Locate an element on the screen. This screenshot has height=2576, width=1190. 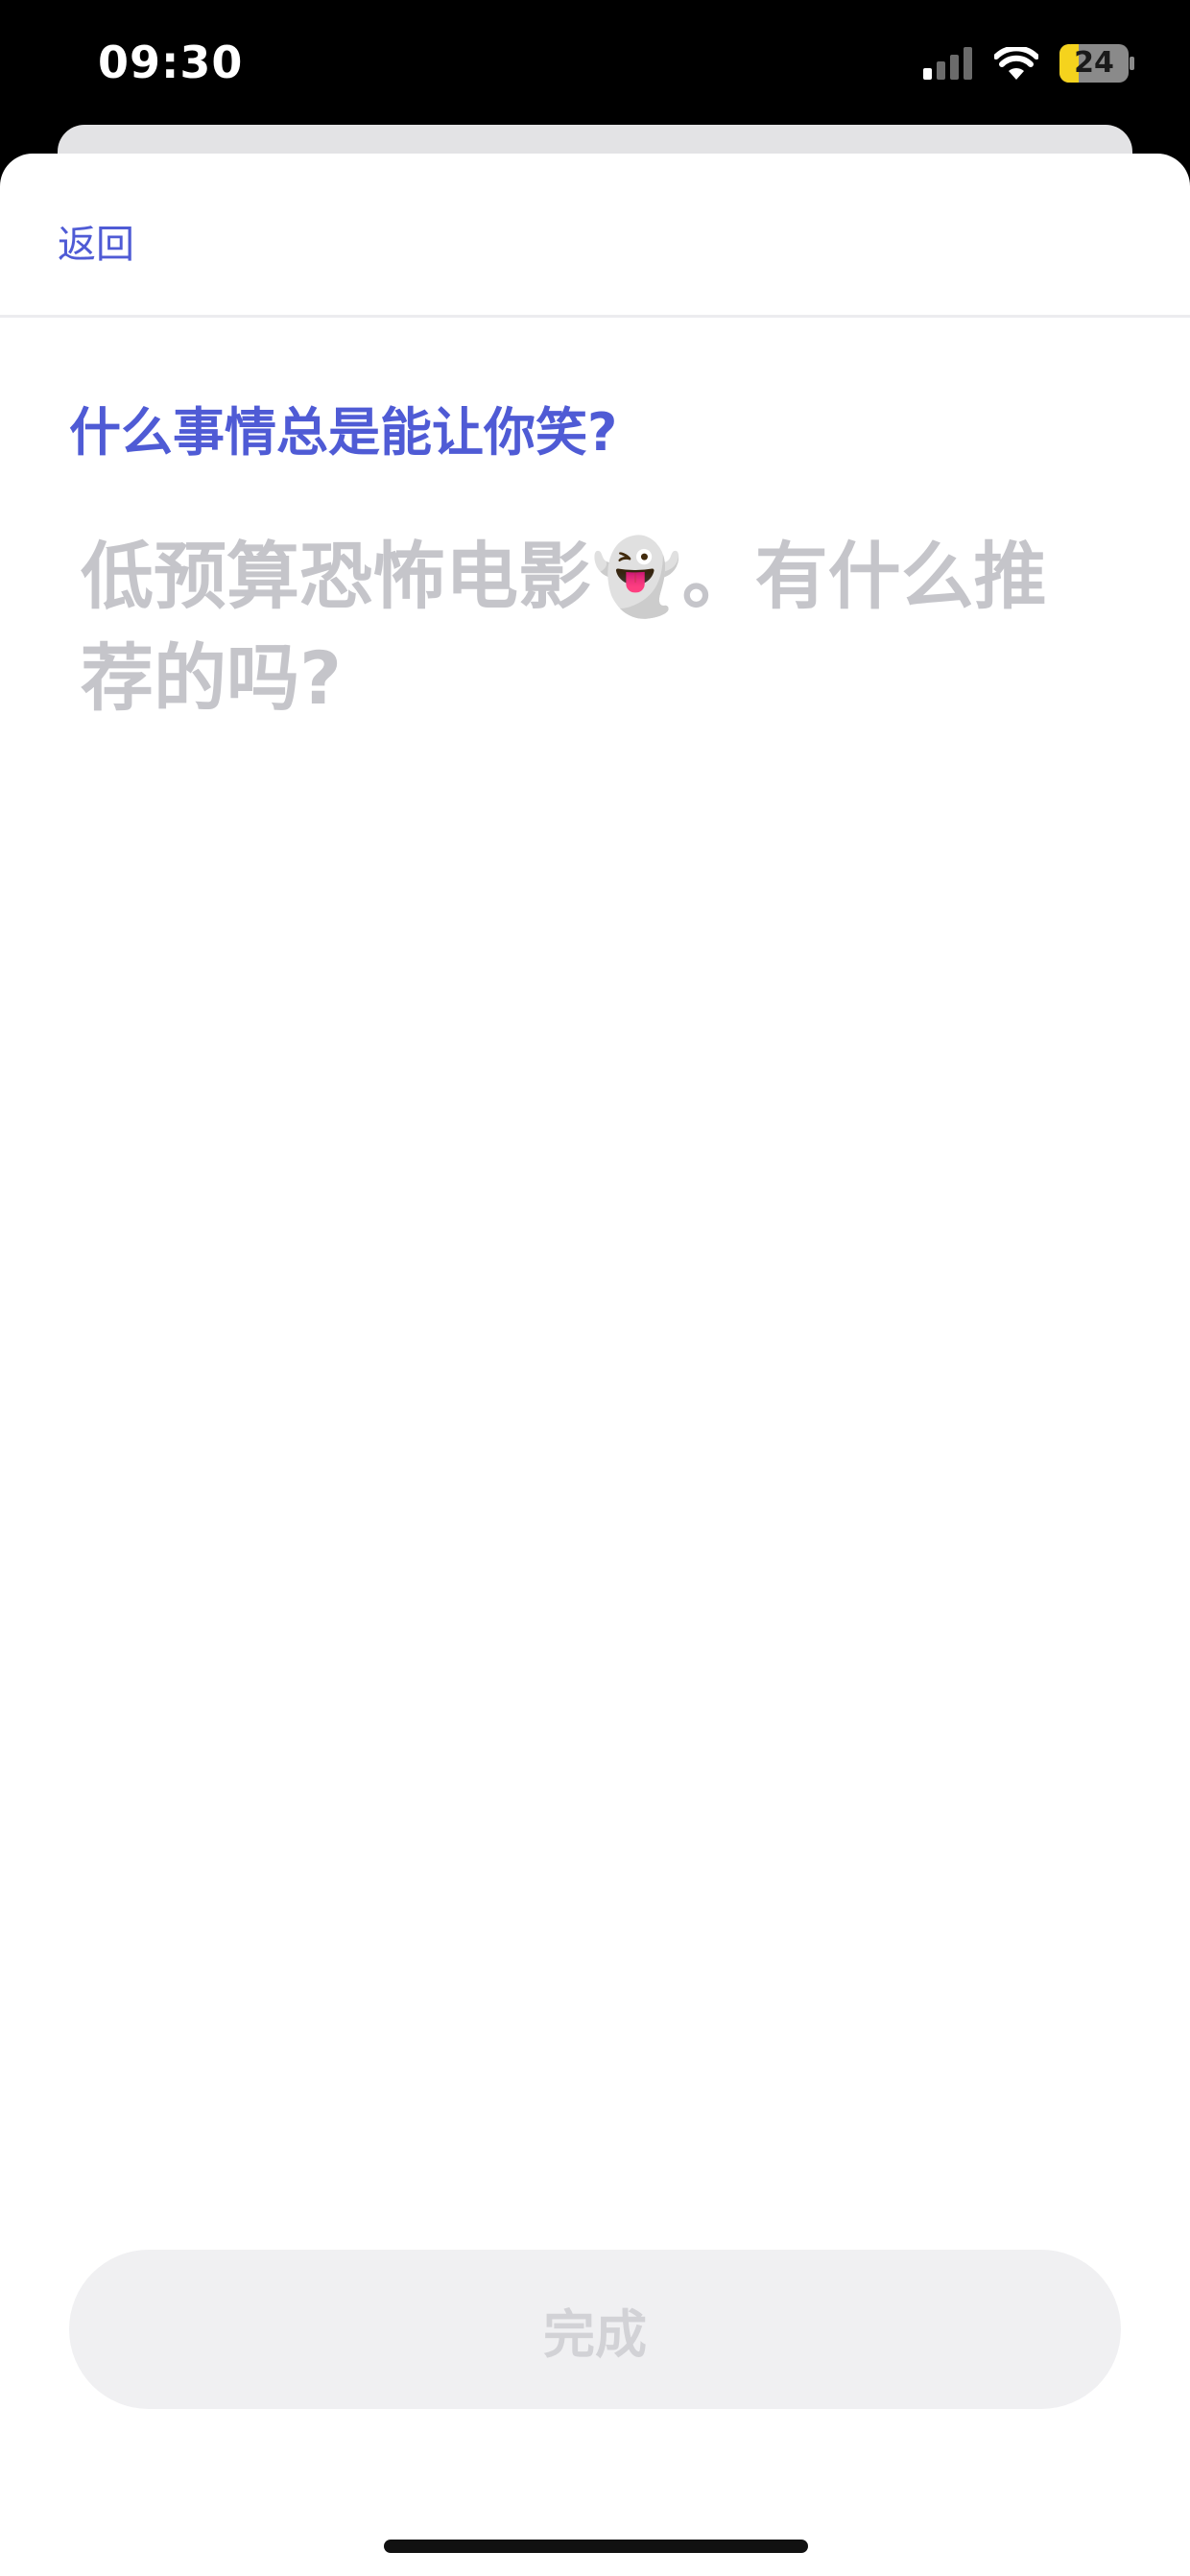
battery-icon: 24 is located at coordinates (1097, 63).